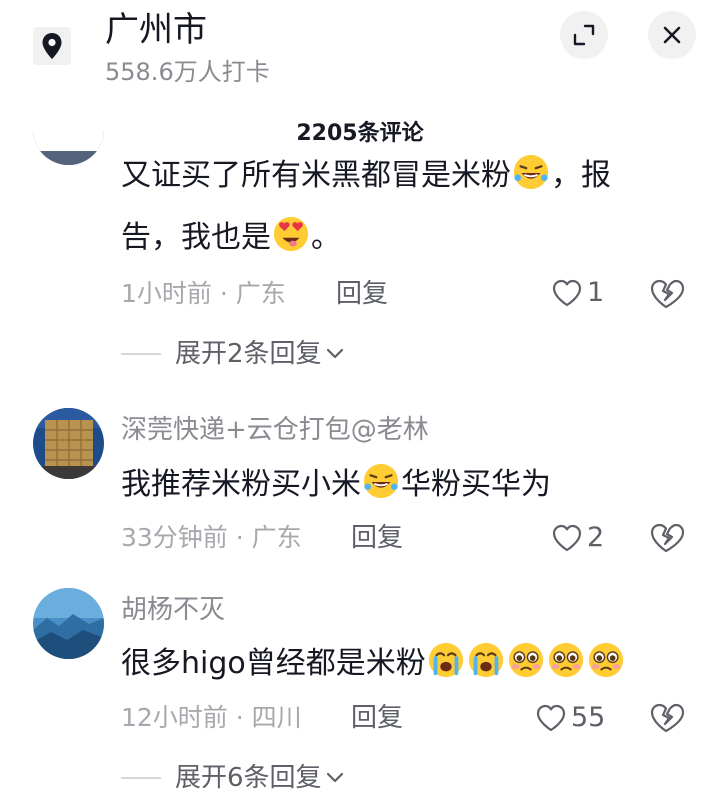 Image resolution: width=720 pixels, height=799 pixels. I want to click on close-icon, so click(672, 35).